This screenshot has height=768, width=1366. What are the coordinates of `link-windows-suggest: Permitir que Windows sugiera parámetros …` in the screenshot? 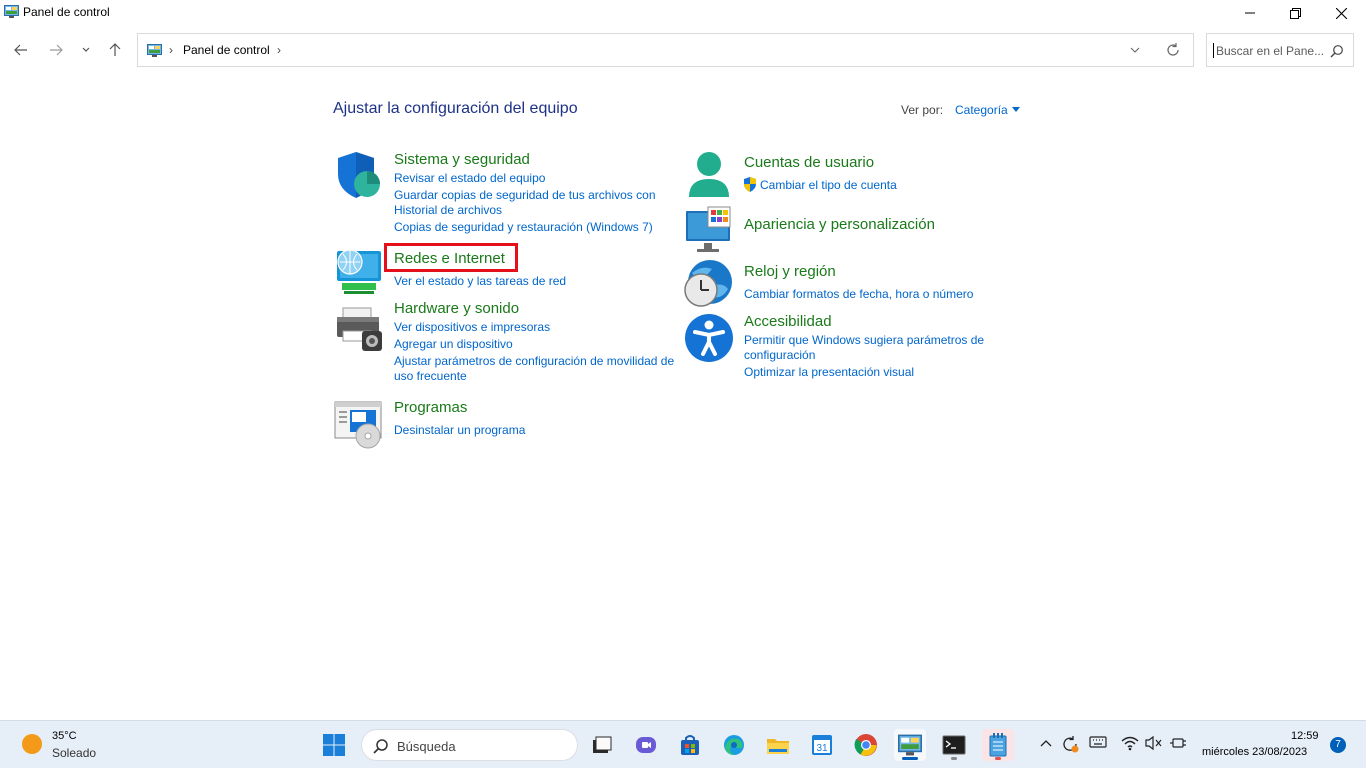 It's located at (864, 340).